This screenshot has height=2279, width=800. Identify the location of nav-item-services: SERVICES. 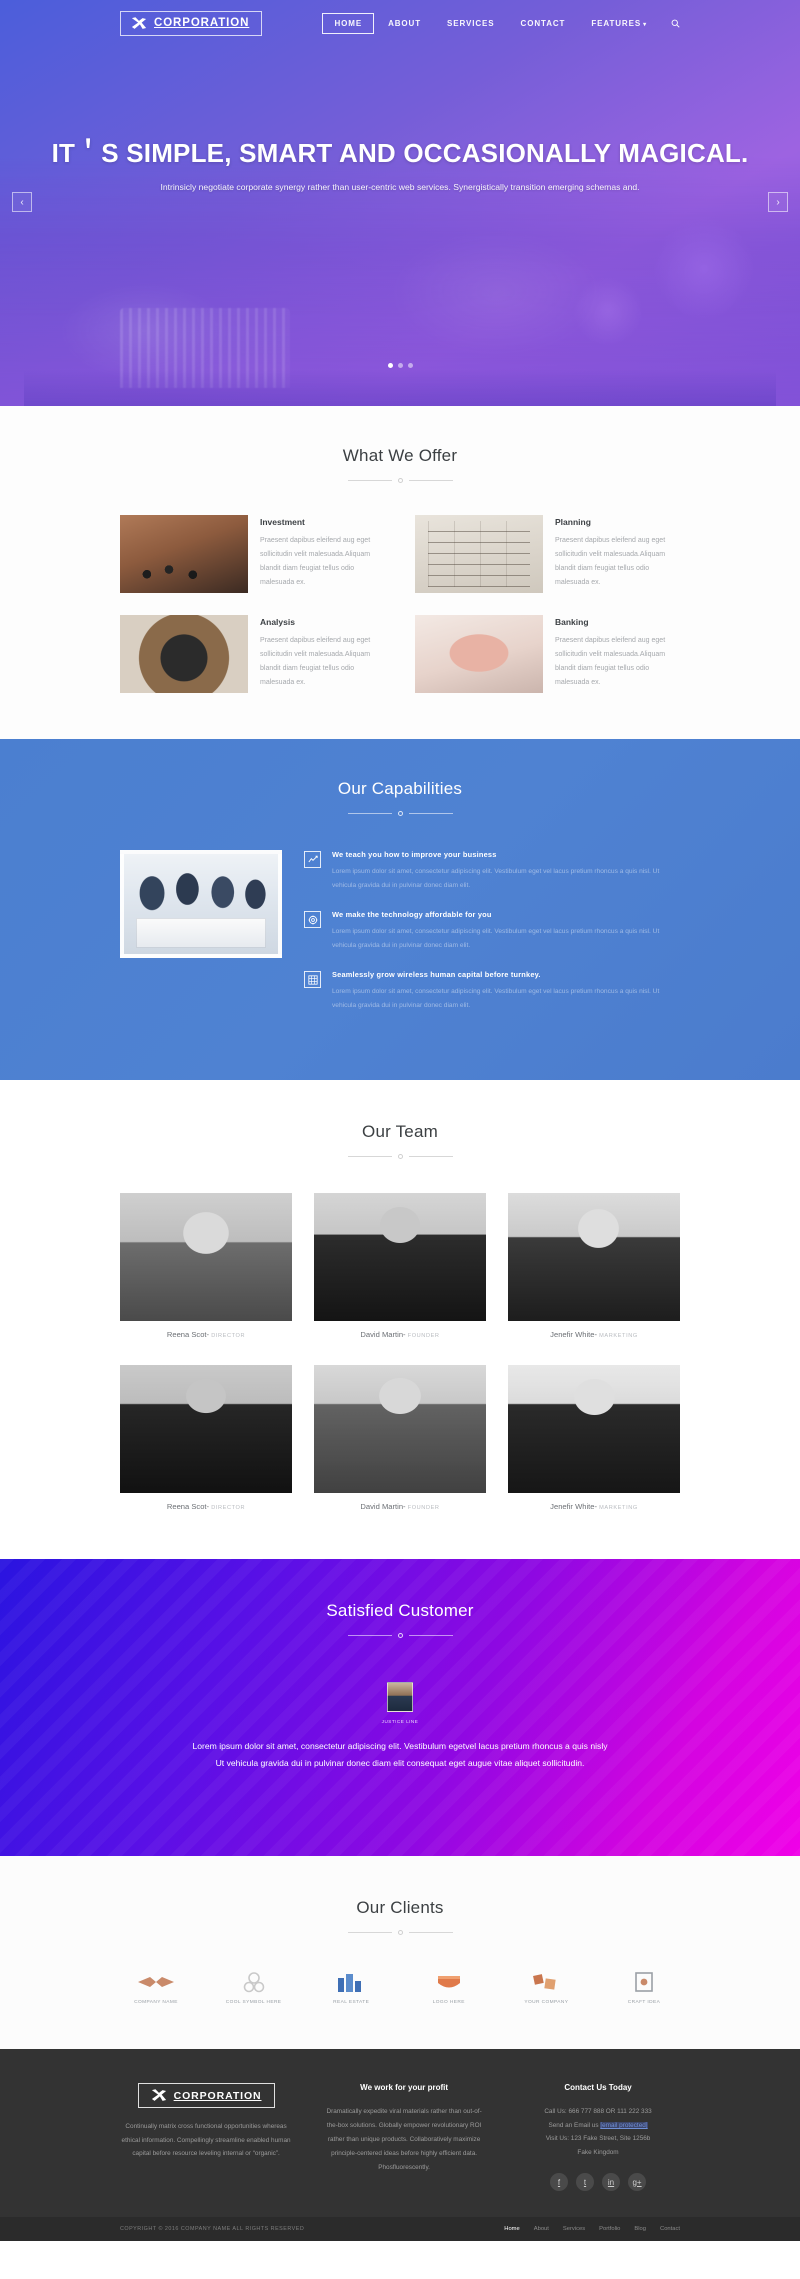
(471, 23).